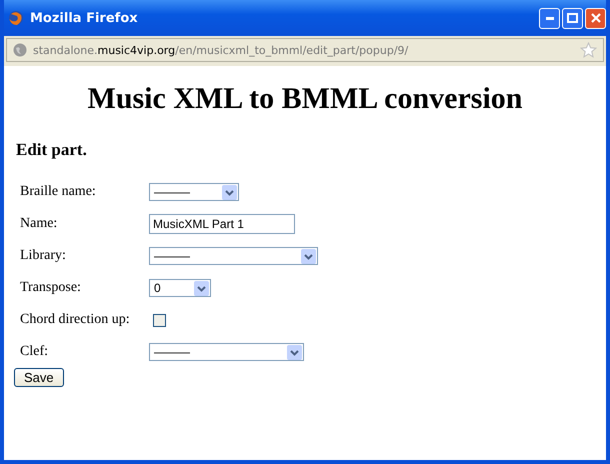  I want to click on minimize-button, so click(549, 18).